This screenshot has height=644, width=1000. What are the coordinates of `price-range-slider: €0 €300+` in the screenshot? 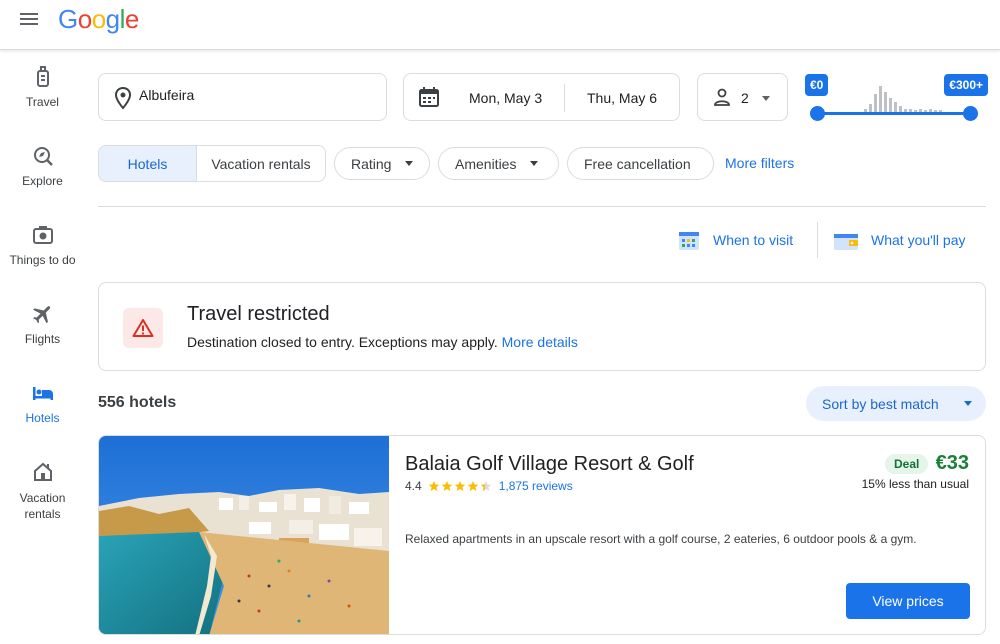 It's located at (896, 98).